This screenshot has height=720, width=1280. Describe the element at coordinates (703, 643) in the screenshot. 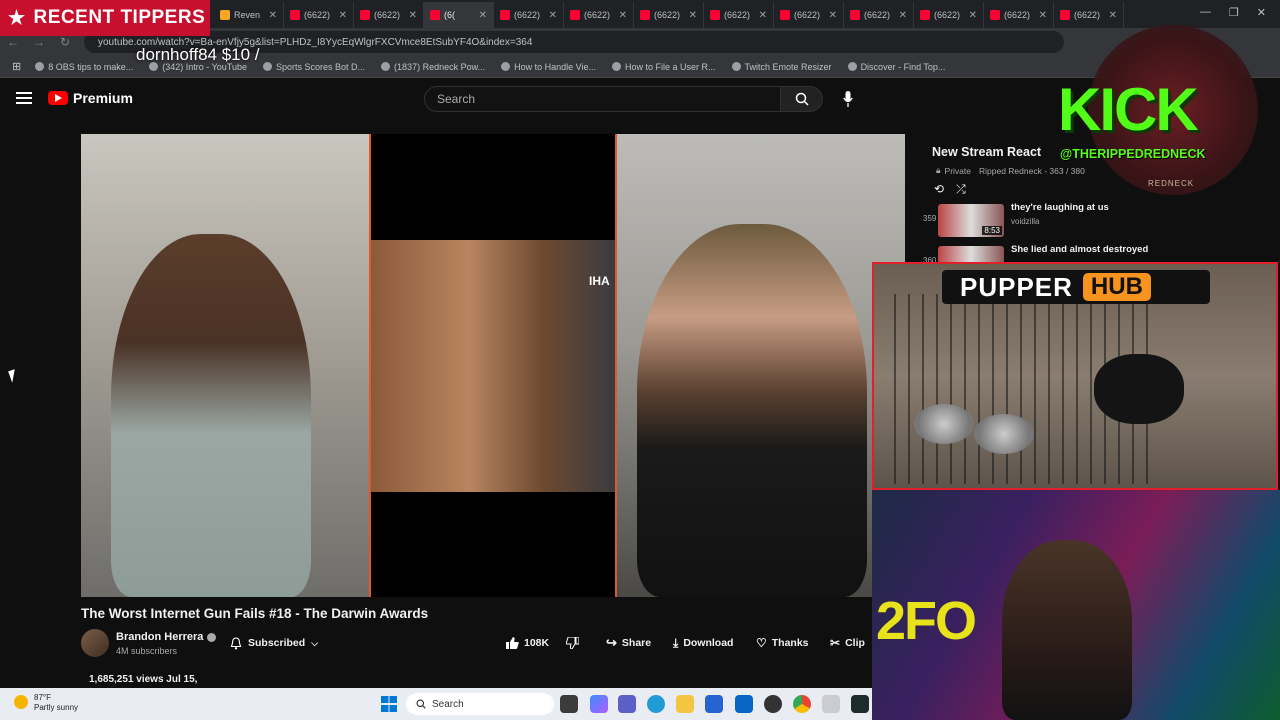

I see `download-button: ⤓ Download` at that location.